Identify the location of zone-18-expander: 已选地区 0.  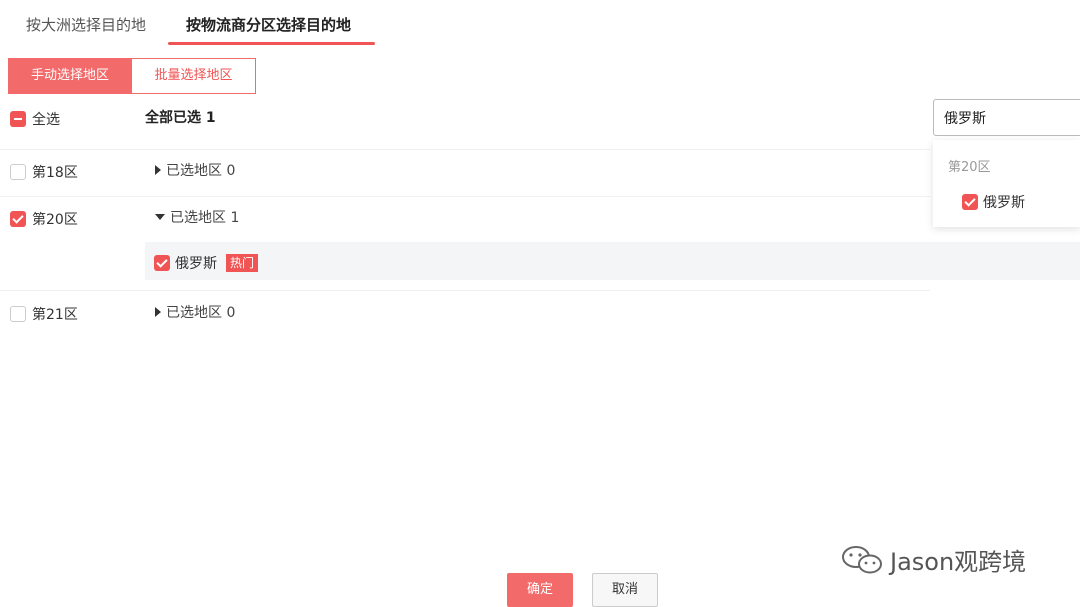
(195, 170).